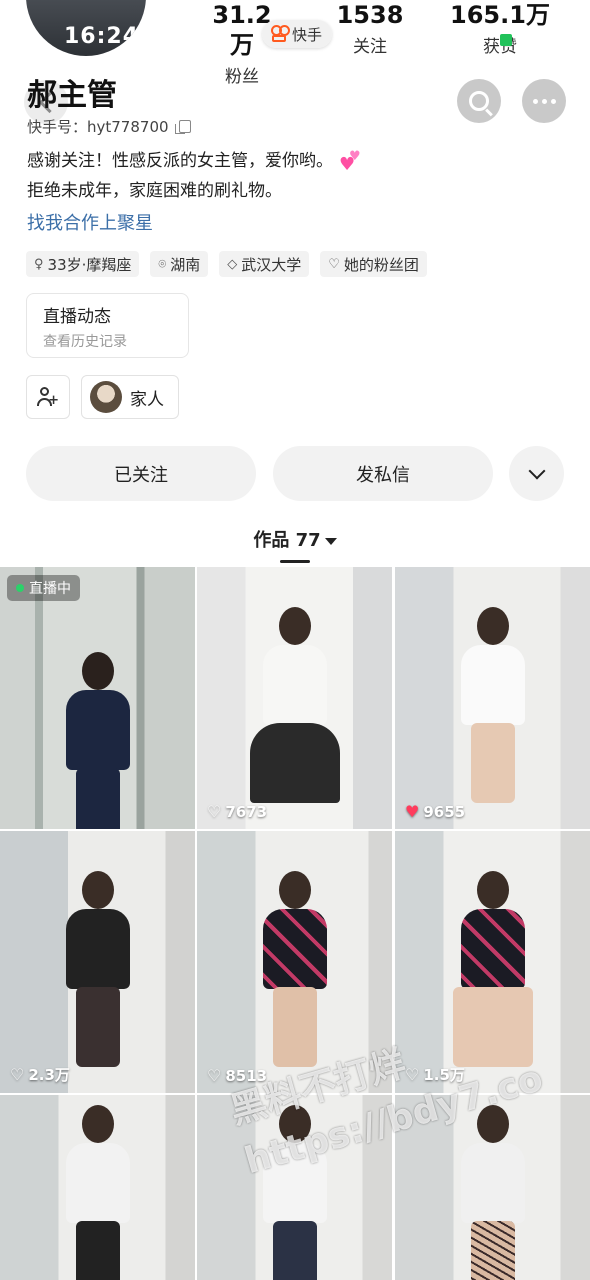  Describe the element at coordinates (98, 127) in the screenshot. I see `kuaishou-id: 快手号：hyt778700` at that location.